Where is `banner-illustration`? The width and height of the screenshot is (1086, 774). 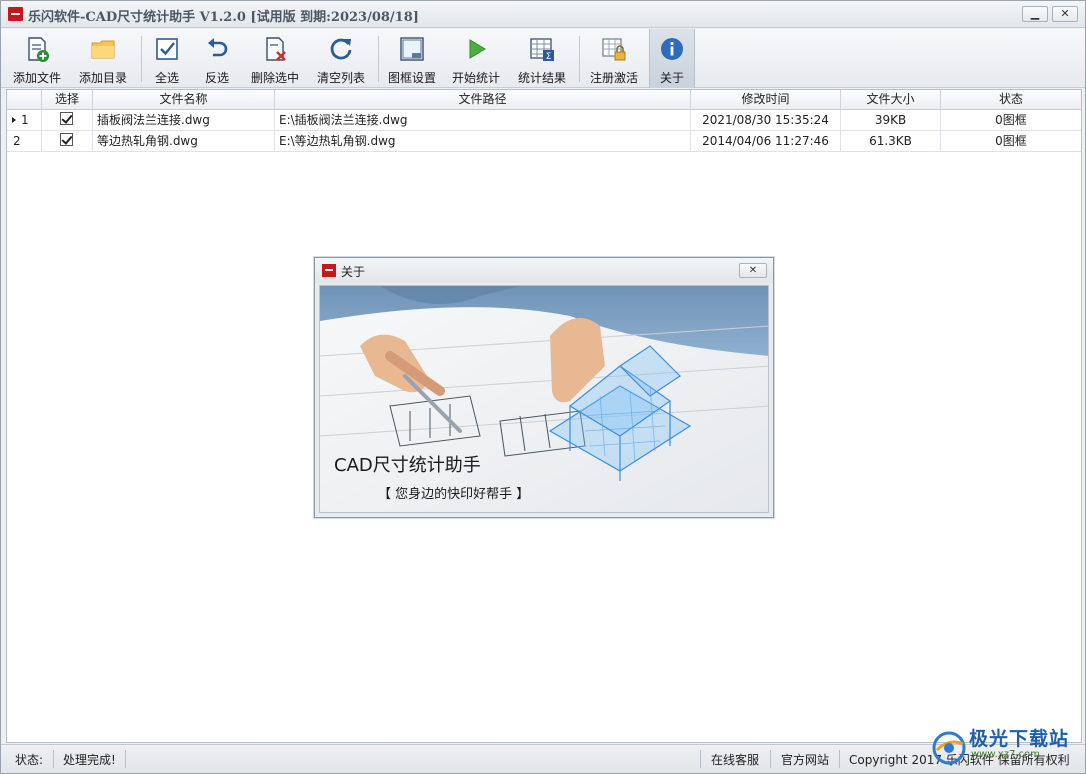 banner-illustration is located at coordinates (544, 399).